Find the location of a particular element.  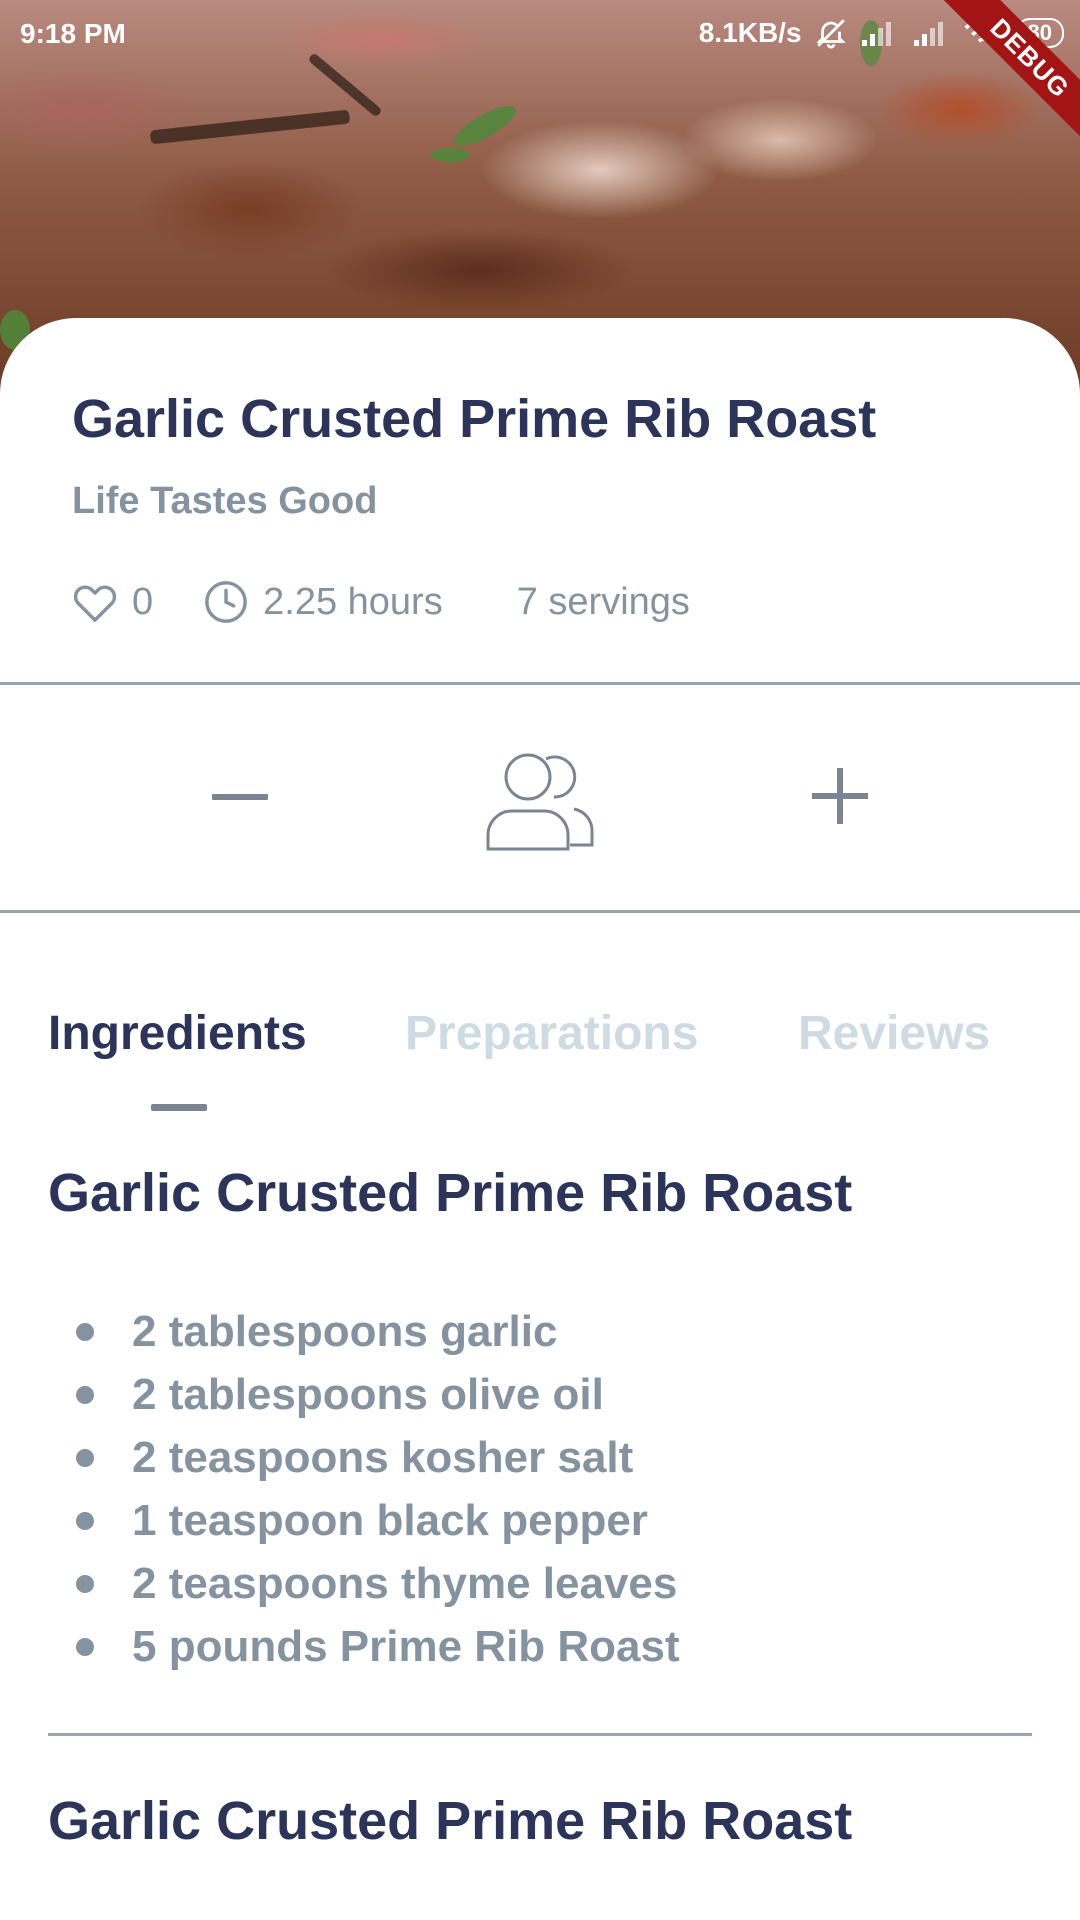

tab-preparations: Preparations is located at coordinates (551, 1033).